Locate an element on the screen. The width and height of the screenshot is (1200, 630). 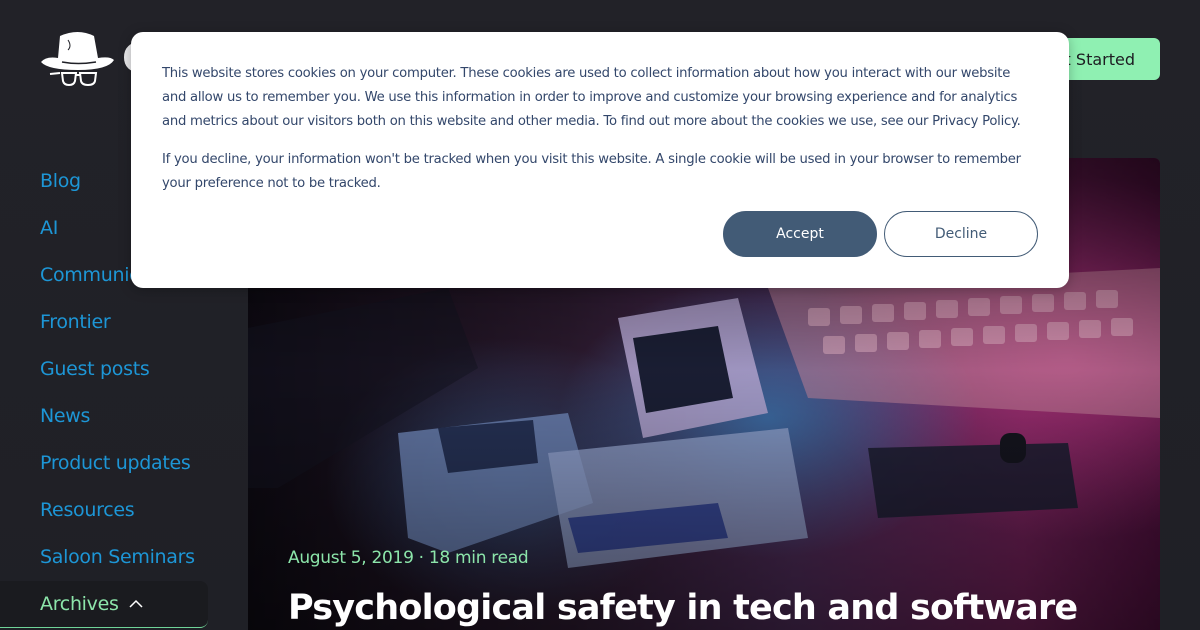
chevron-up-icon is located at coordinates (136, 603).